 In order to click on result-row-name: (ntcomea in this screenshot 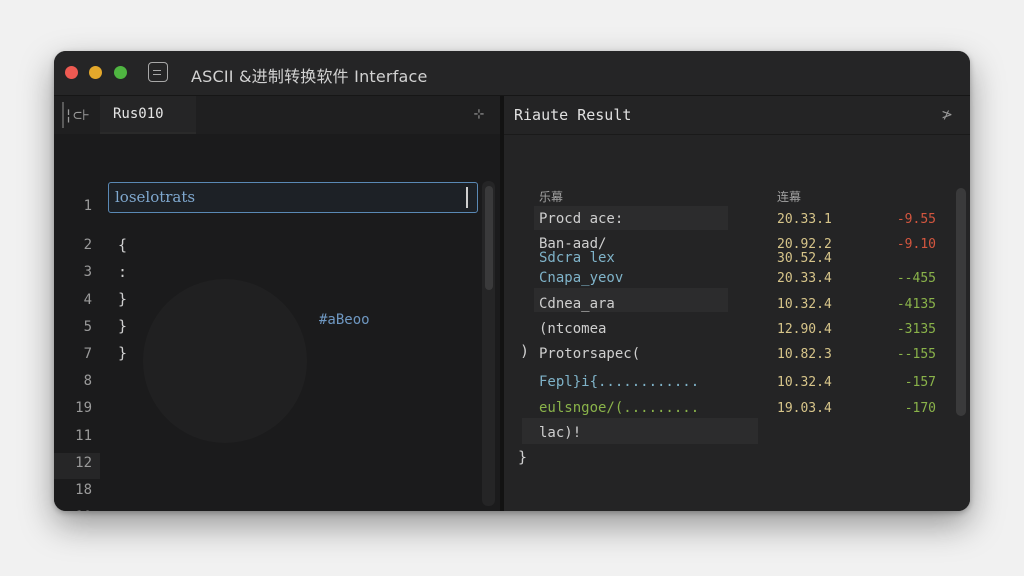, I will do `click(573, 329)`.